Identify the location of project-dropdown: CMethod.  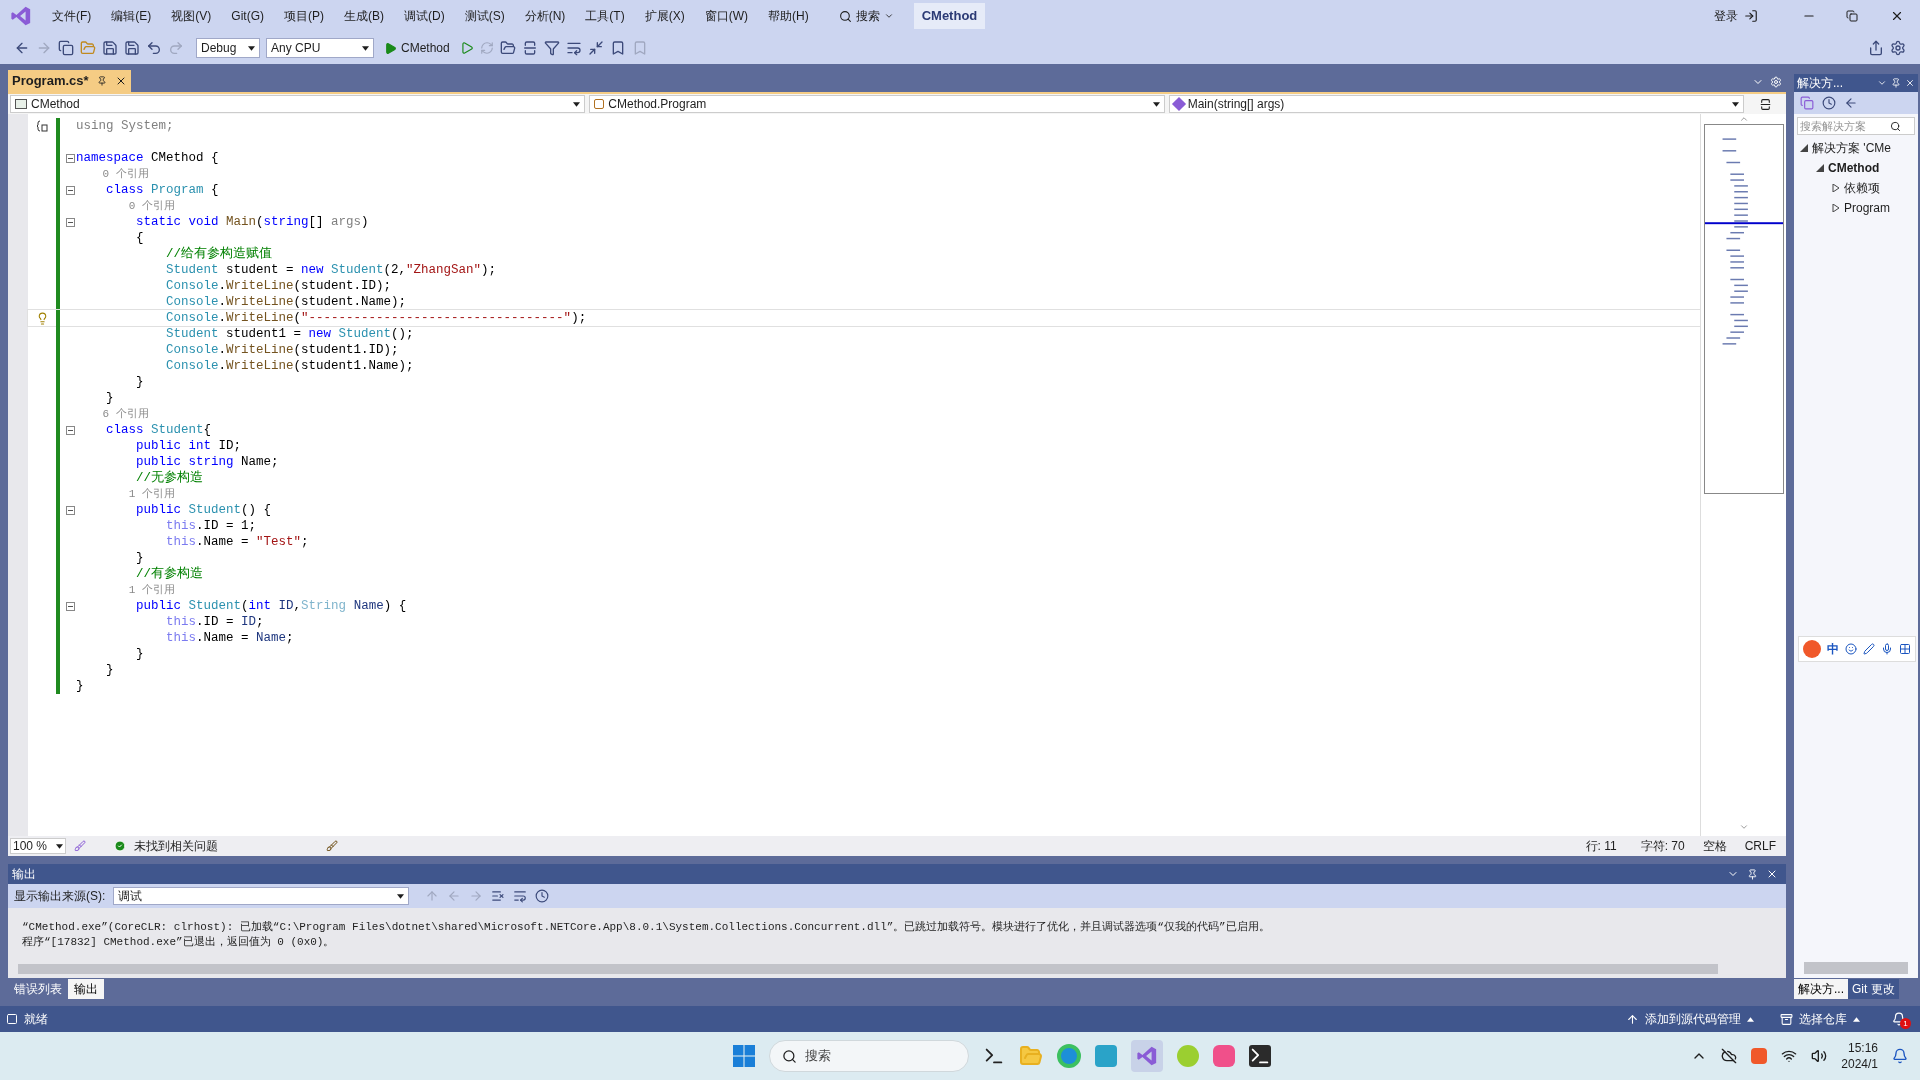
(298, 104).